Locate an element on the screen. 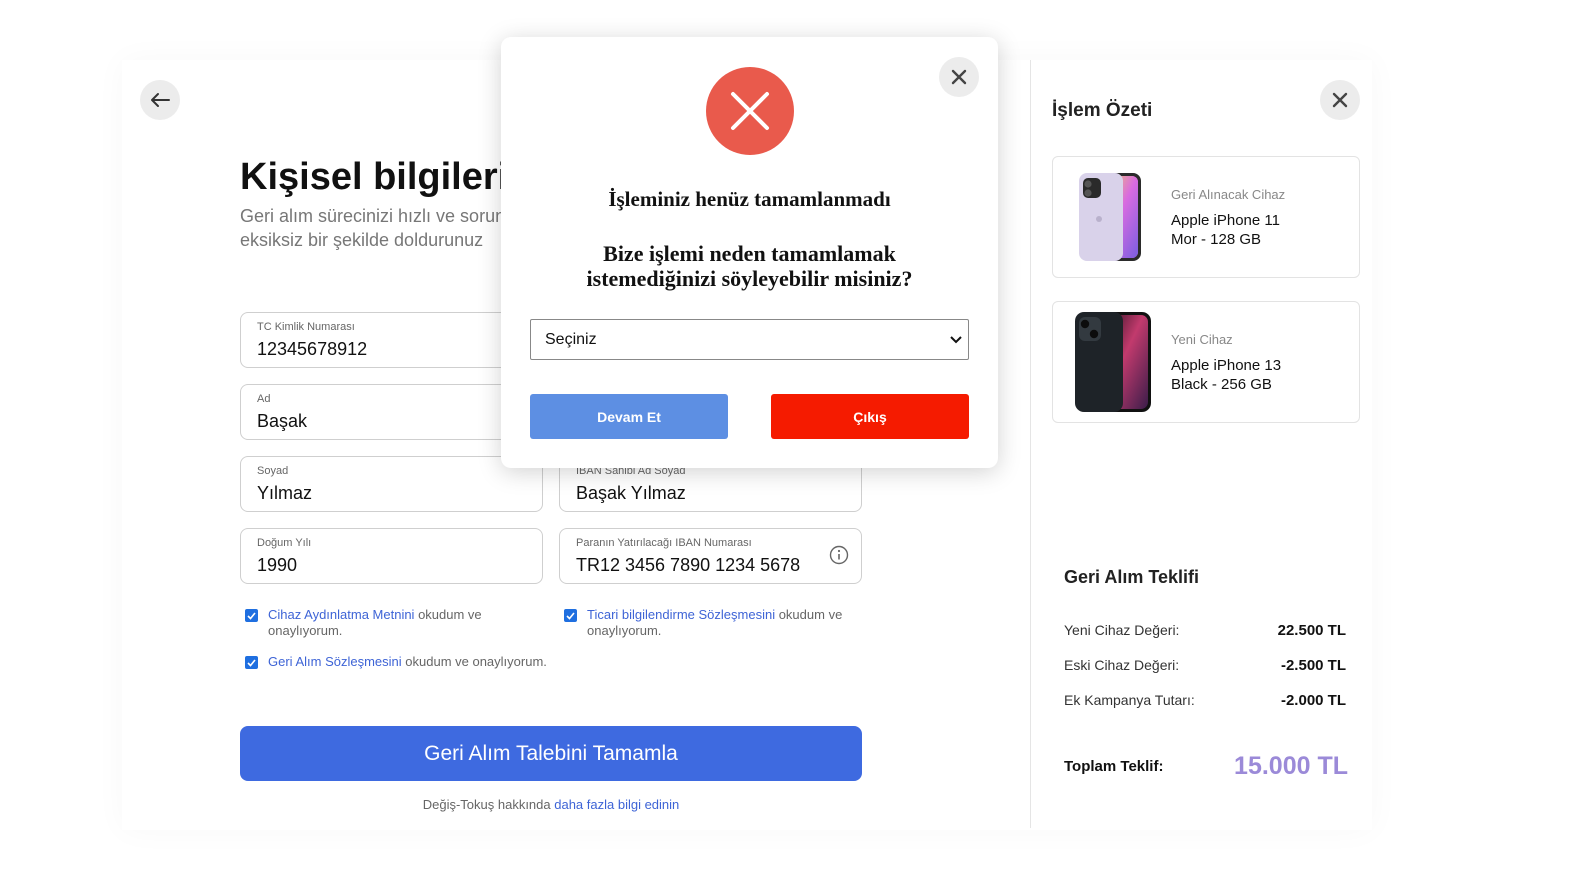  offer-row-old: Eski Cihaz Değeri: -2.500 TL is located at coordinates (1205, 665).